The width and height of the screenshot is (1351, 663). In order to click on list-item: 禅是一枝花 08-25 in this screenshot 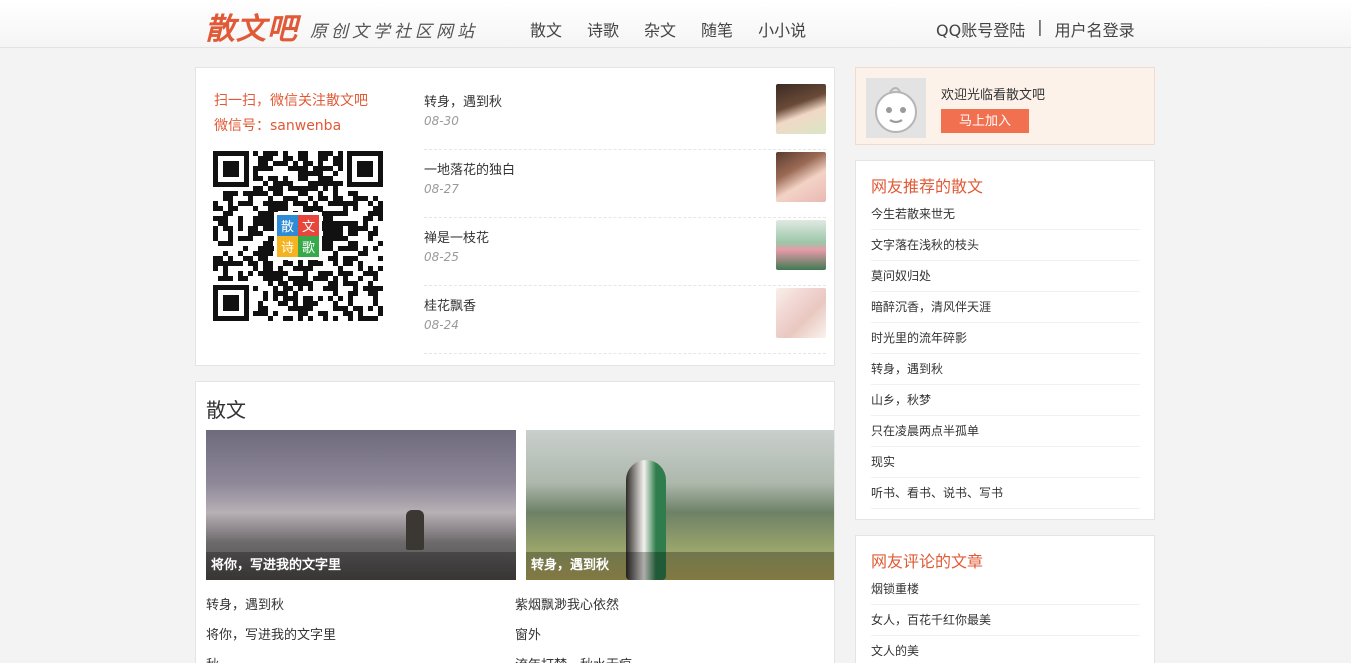, I will do `click(625, 252)`.